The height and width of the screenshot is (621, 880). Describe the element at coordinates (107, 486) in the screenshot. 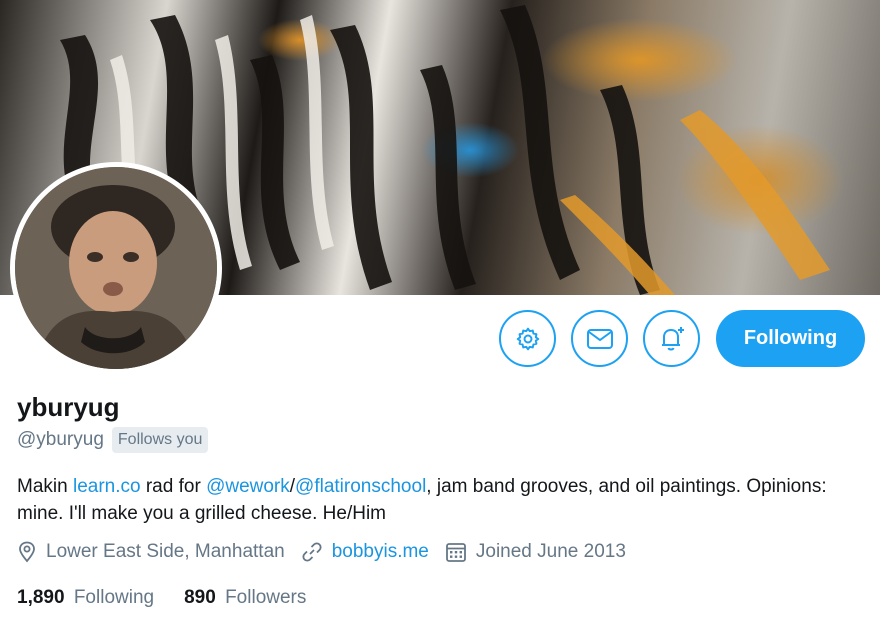

I see `bio-link-learn: learn.co` at that location.